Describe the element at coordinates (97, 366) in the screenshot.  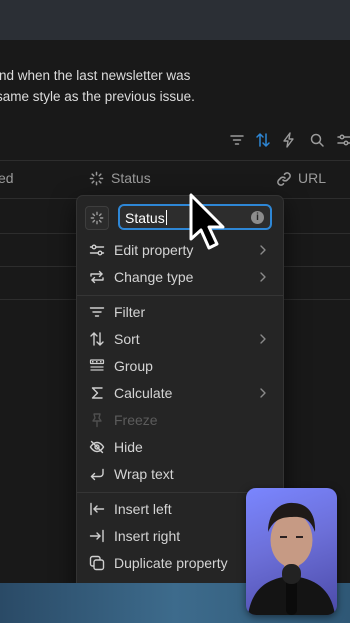
I see `group-icon` at that location.